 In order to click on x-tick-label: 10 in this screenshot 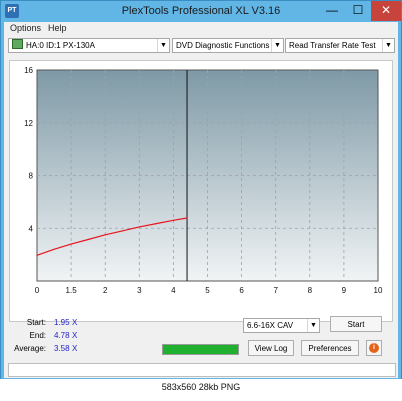, I will do `click(378, 290)`.